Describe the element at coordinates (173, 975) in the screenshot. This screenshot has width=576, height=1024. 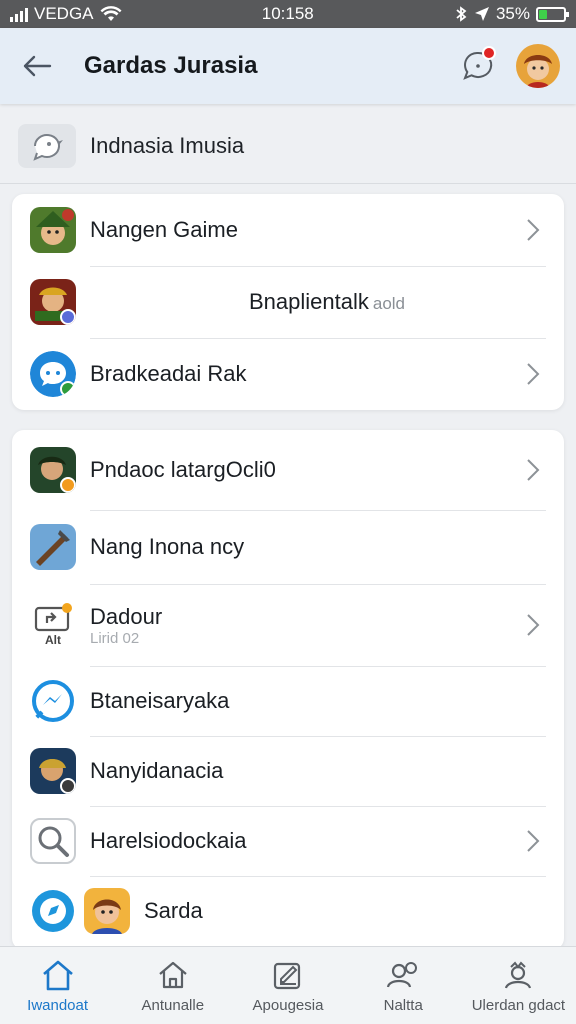
I see `house-icon` at that location.